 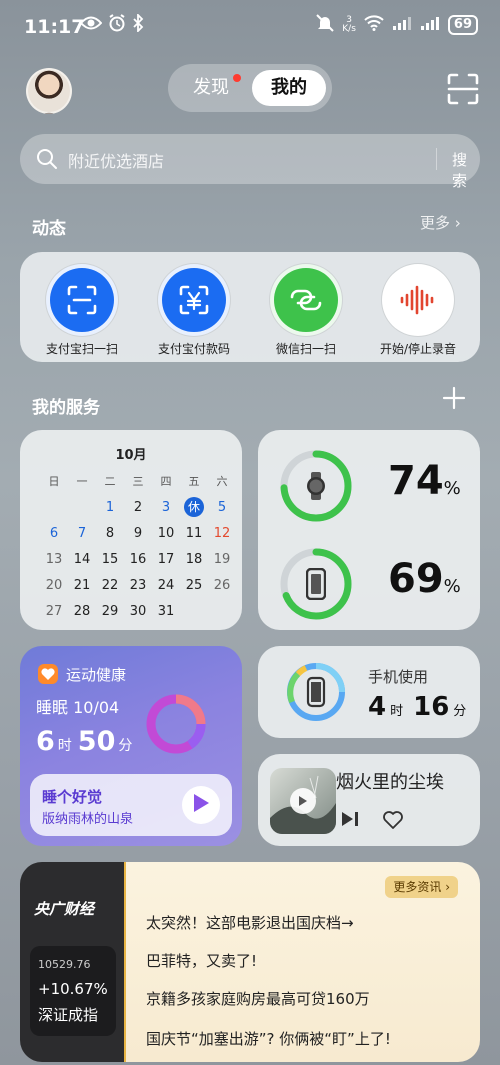 I want to click on sleep-music-card: 睡个好觉 版纳雨林的山泉, so click(x=131, y=805).